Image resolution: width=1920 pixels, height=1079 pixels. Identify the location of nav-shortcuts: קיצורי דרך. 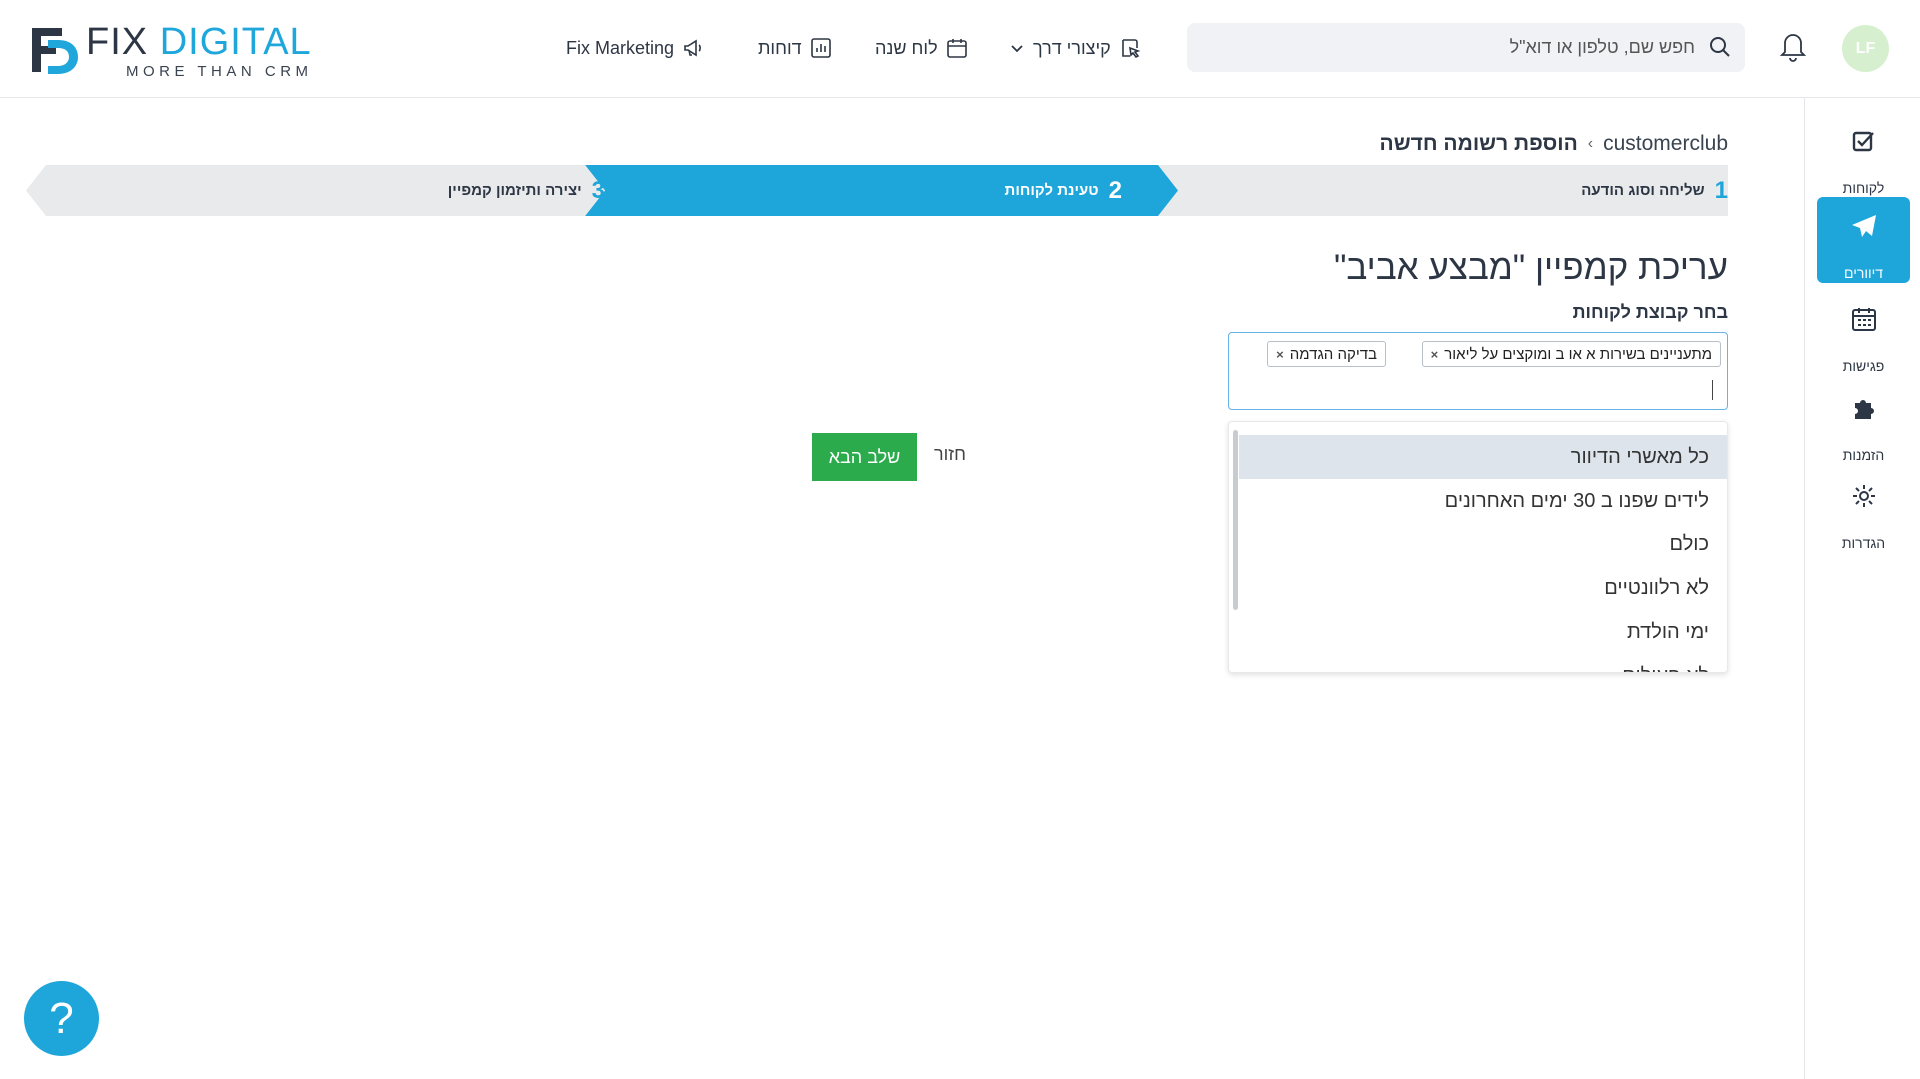
(1075, 48).